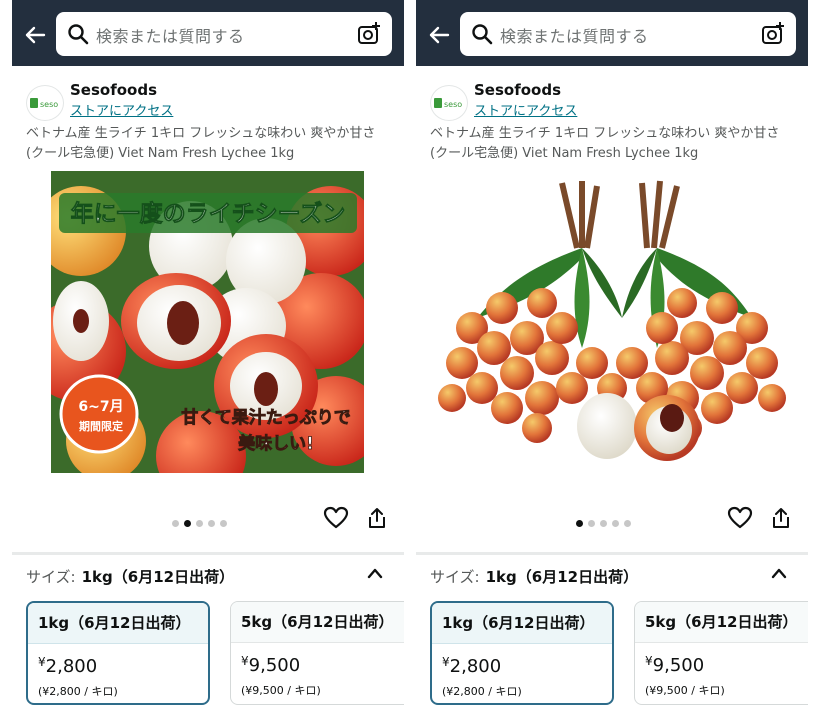 The image size is (820, 725). I want to click on promo-banner-text: 年に一度のライチシーズン, so click(208, 213).